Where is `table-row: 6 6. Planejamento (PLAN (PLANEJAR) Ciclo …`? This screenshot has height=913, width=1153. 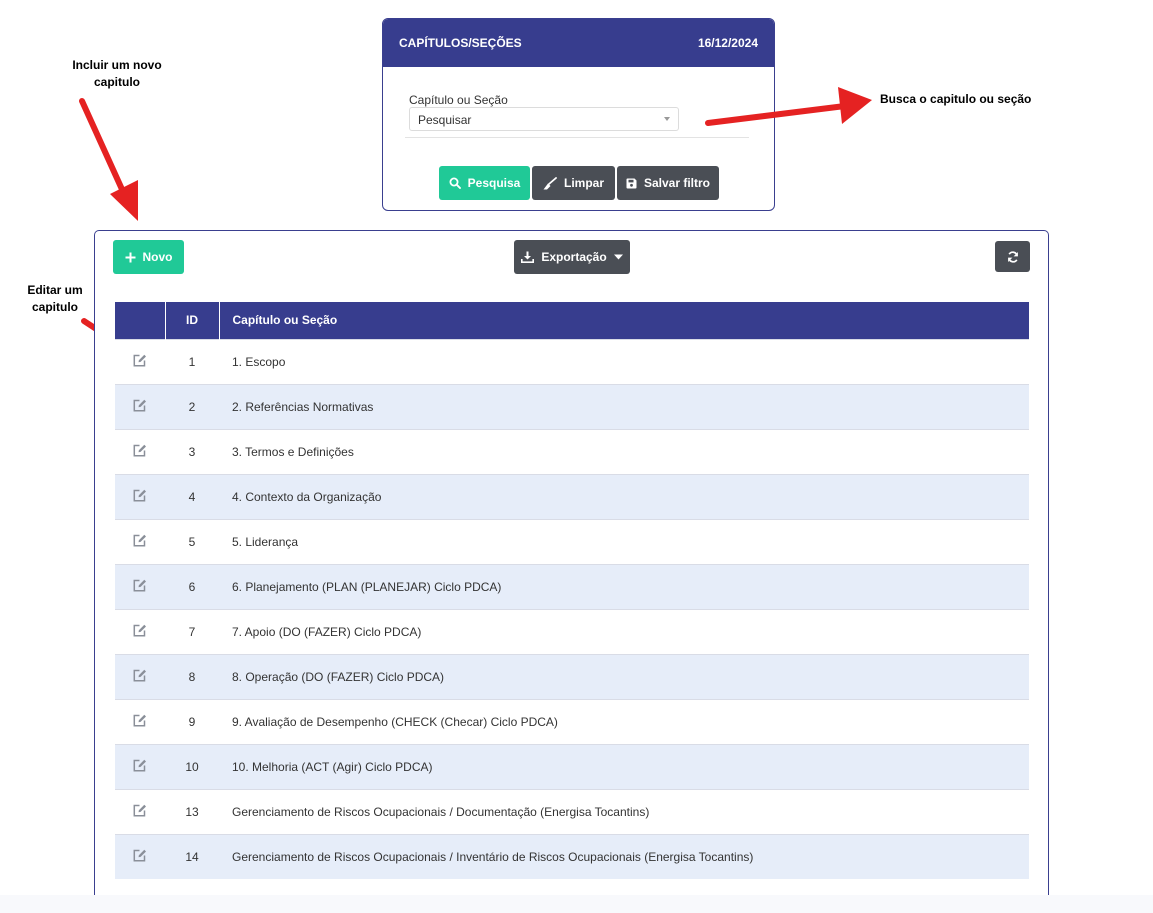
table-row: 6 6. Planejamento (PLAN (PLANEJAR) Ciclo … is located at coordinates (572, 586).